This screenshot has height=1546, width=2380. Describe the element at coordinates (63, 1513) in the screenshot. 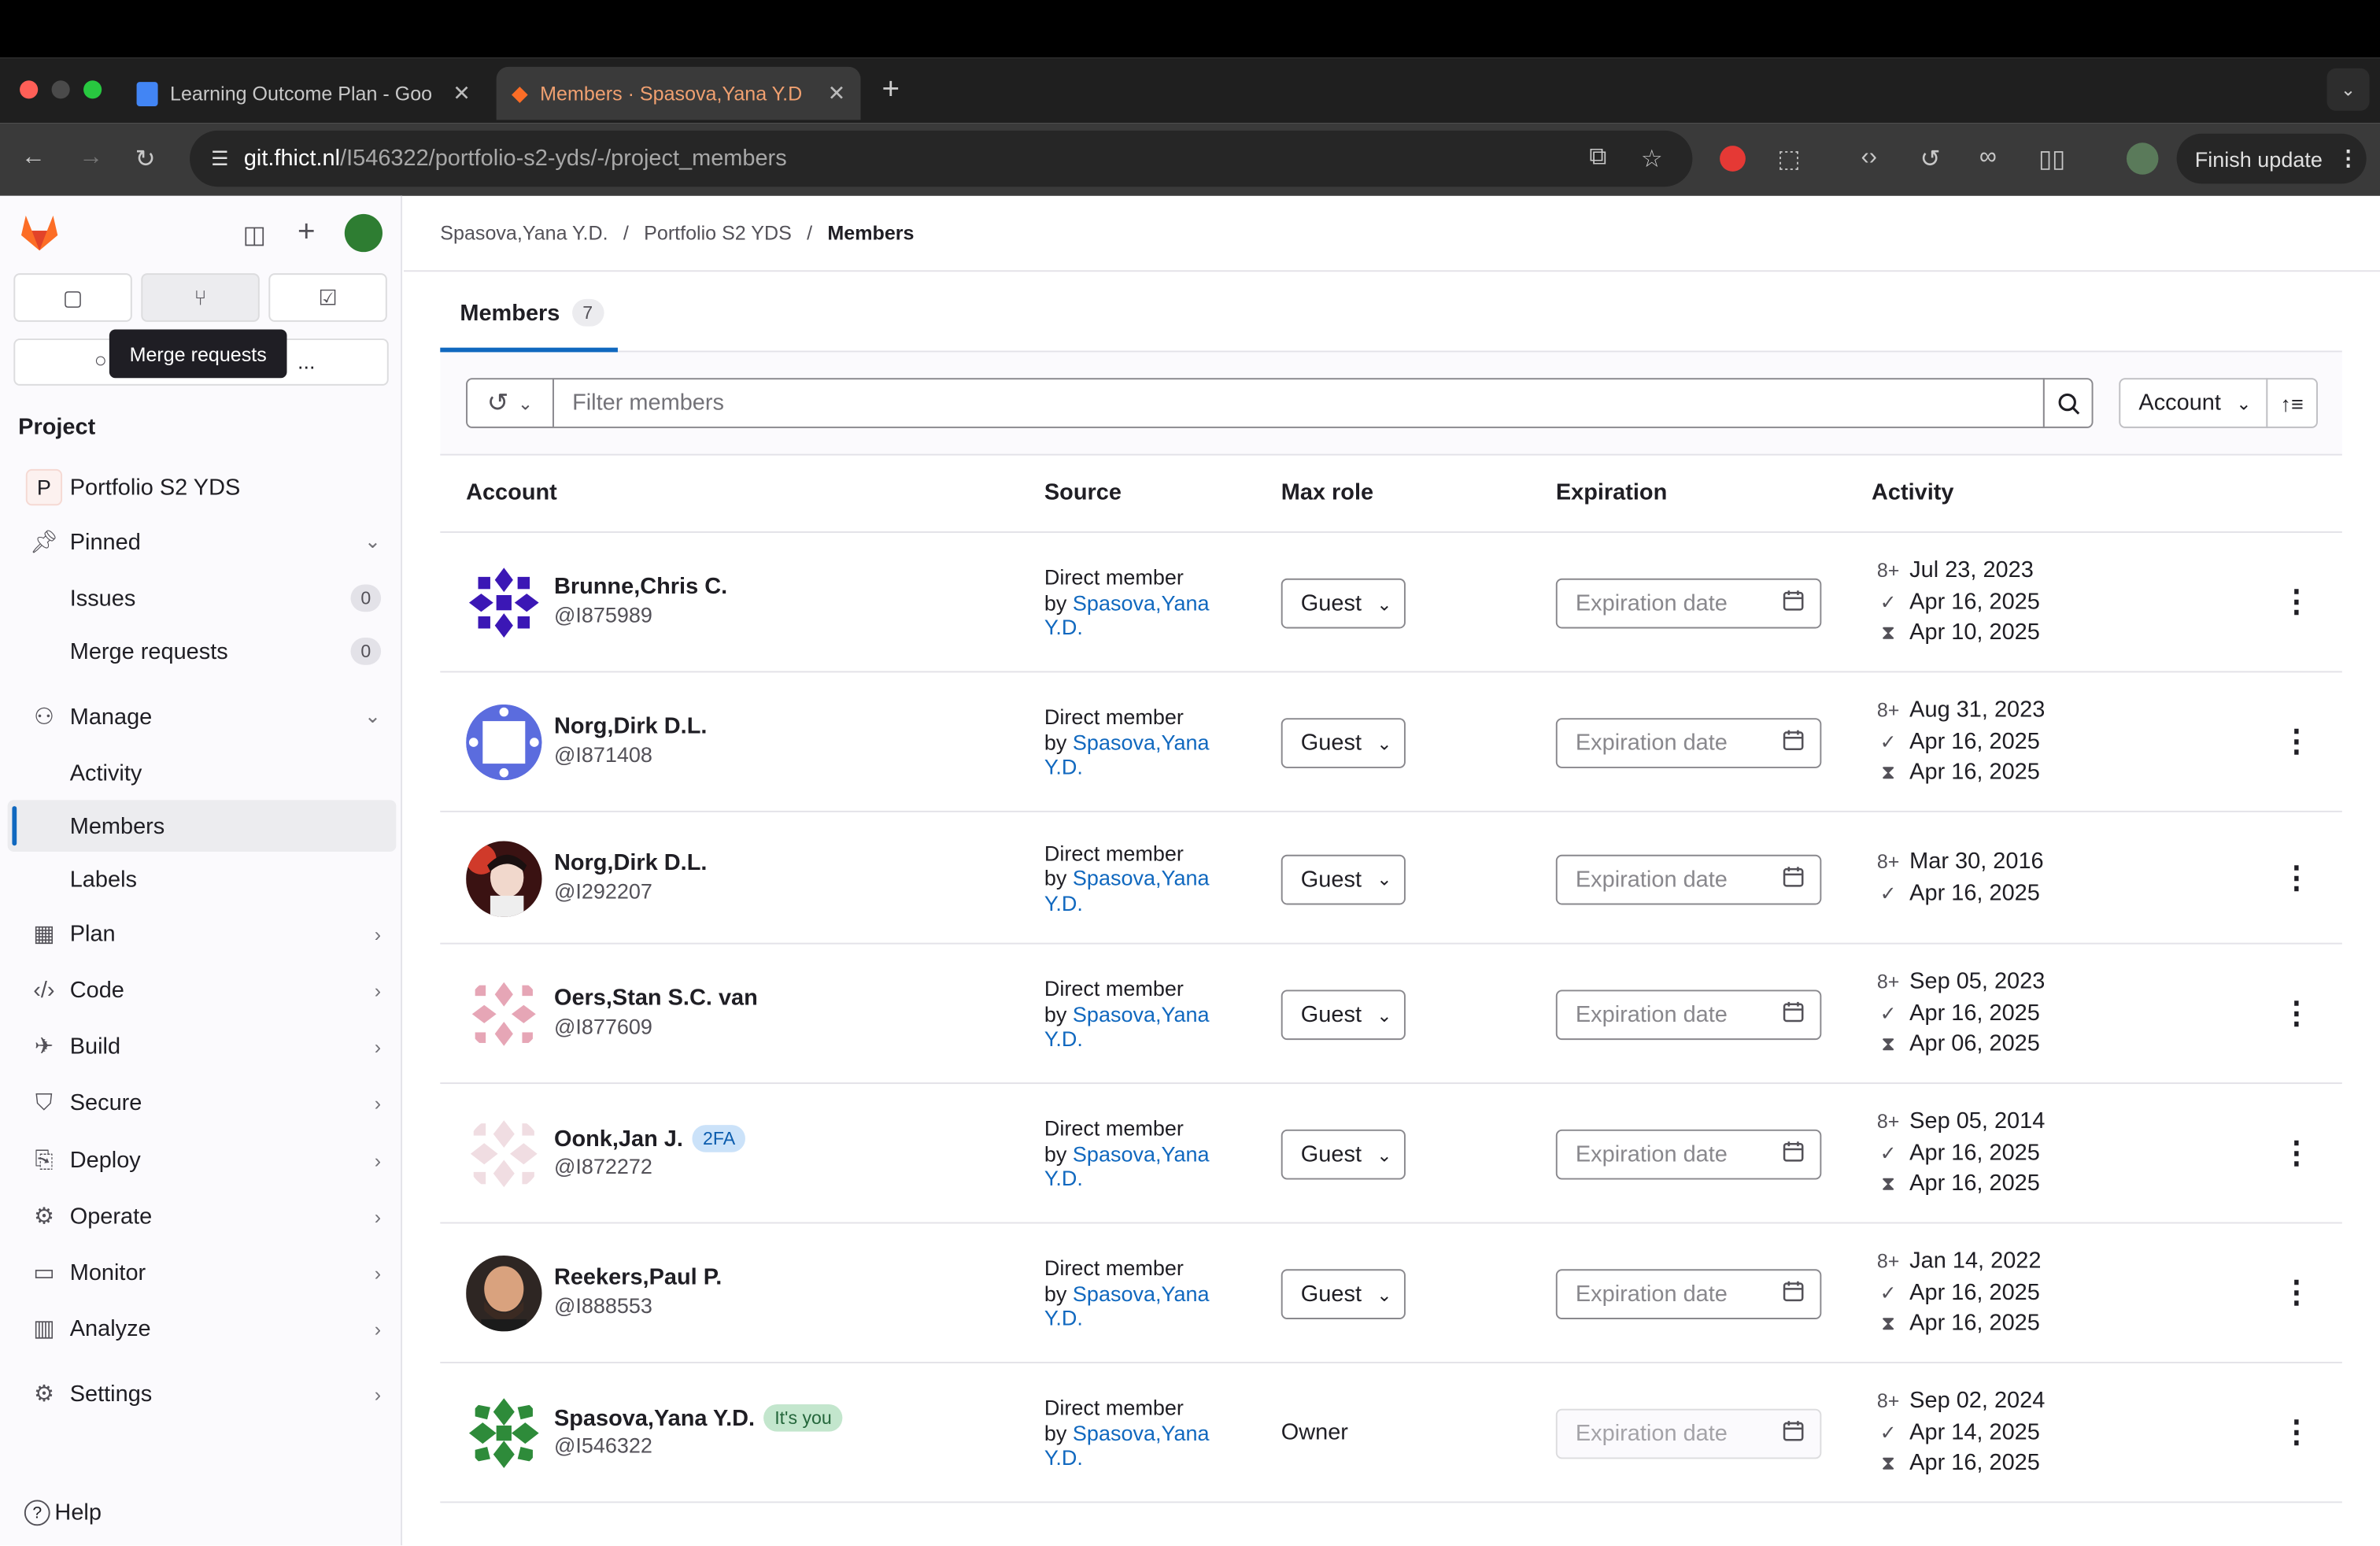

I see `help-button: ? Help` at that location.